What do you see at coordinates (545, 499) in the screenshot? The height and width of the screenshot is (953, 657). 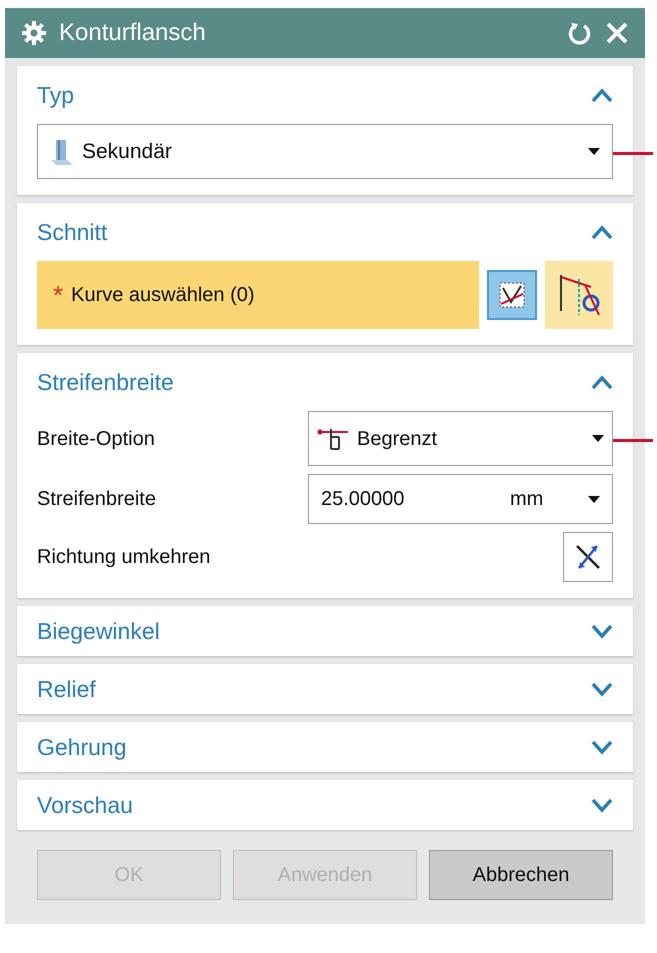 I see `unit-dropdown: mm` at bounding box center [545, 499].